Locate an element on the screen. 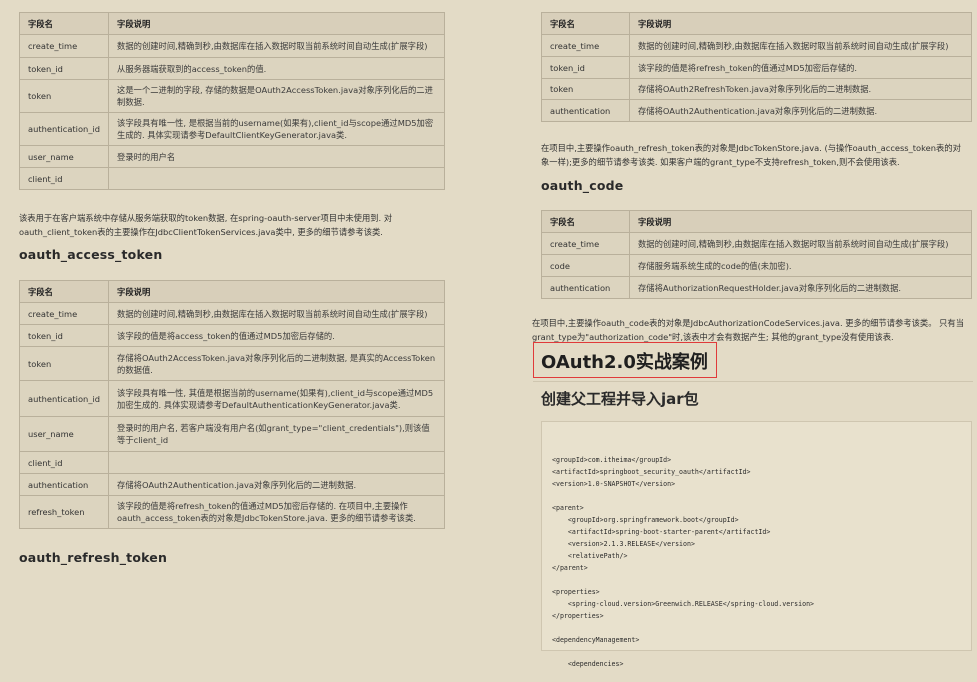 This screenshot has width=977, height=682. field-desc: 存储服务端系统生成的code的值(未加密). is located at coordinates (800, 265).